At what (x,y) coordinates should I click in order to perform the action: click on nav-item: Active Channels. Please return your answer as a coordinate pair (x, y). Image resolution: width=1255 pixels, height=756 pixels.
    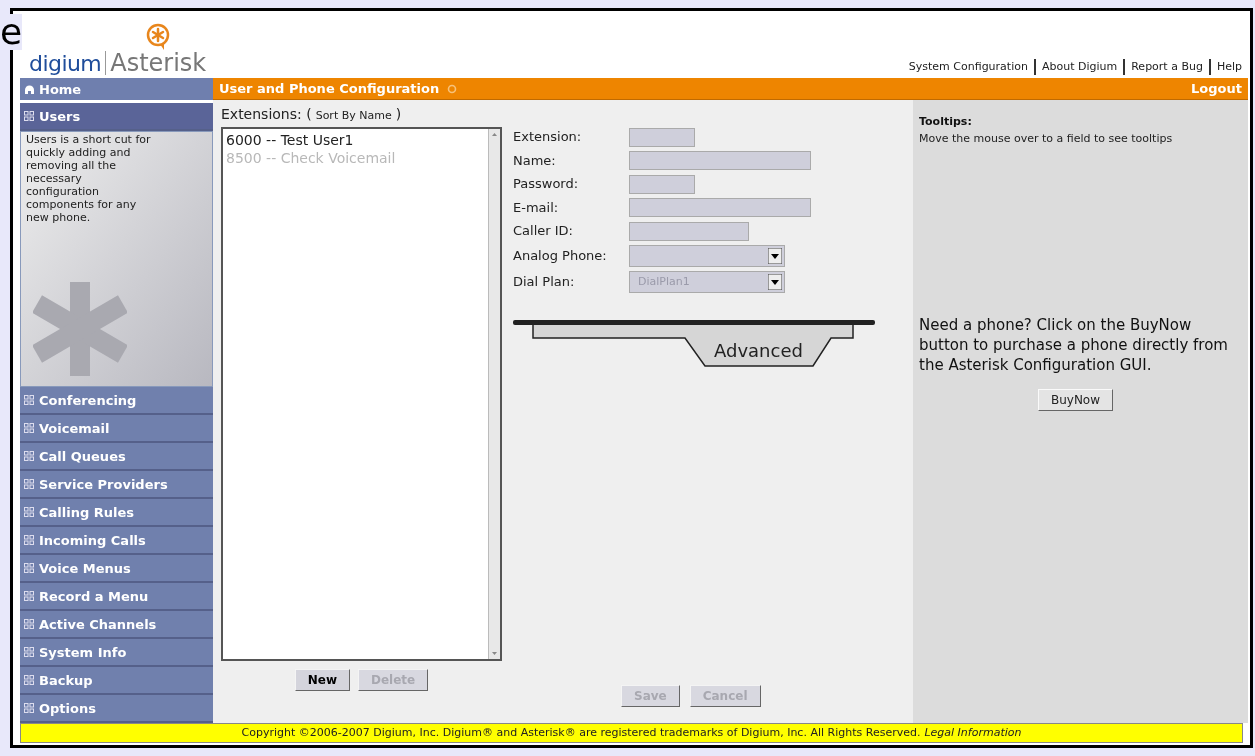
    Looking at the image, I should click on (116, 625).